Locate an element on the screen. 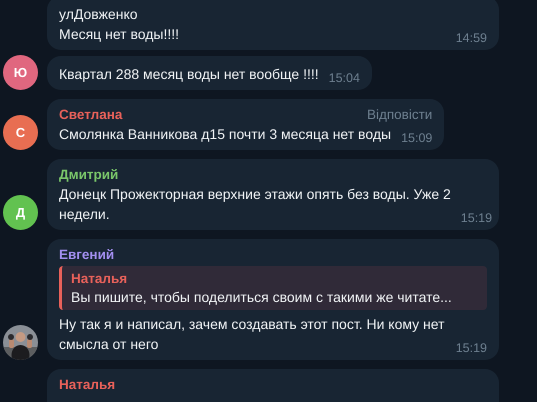  message-time: 15:09 is located at coordinates (416, 138).